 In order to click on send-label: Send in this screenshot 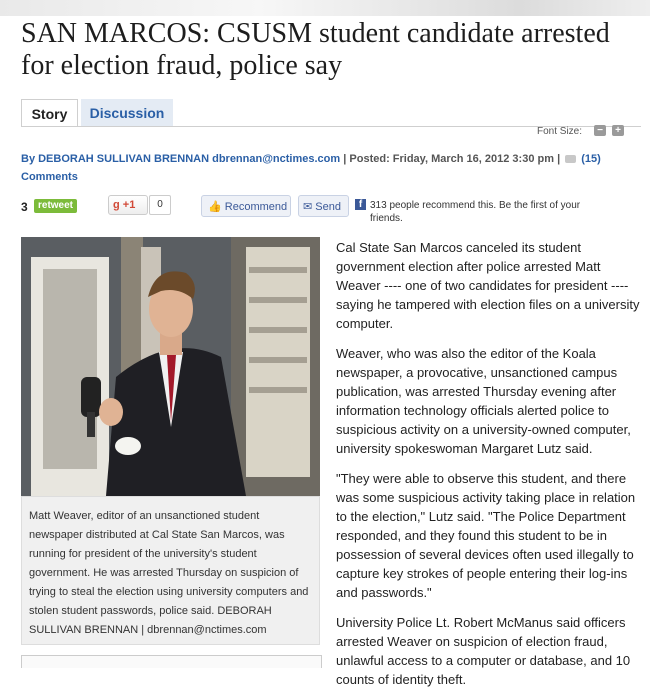, I will do `click(328, 207)`.